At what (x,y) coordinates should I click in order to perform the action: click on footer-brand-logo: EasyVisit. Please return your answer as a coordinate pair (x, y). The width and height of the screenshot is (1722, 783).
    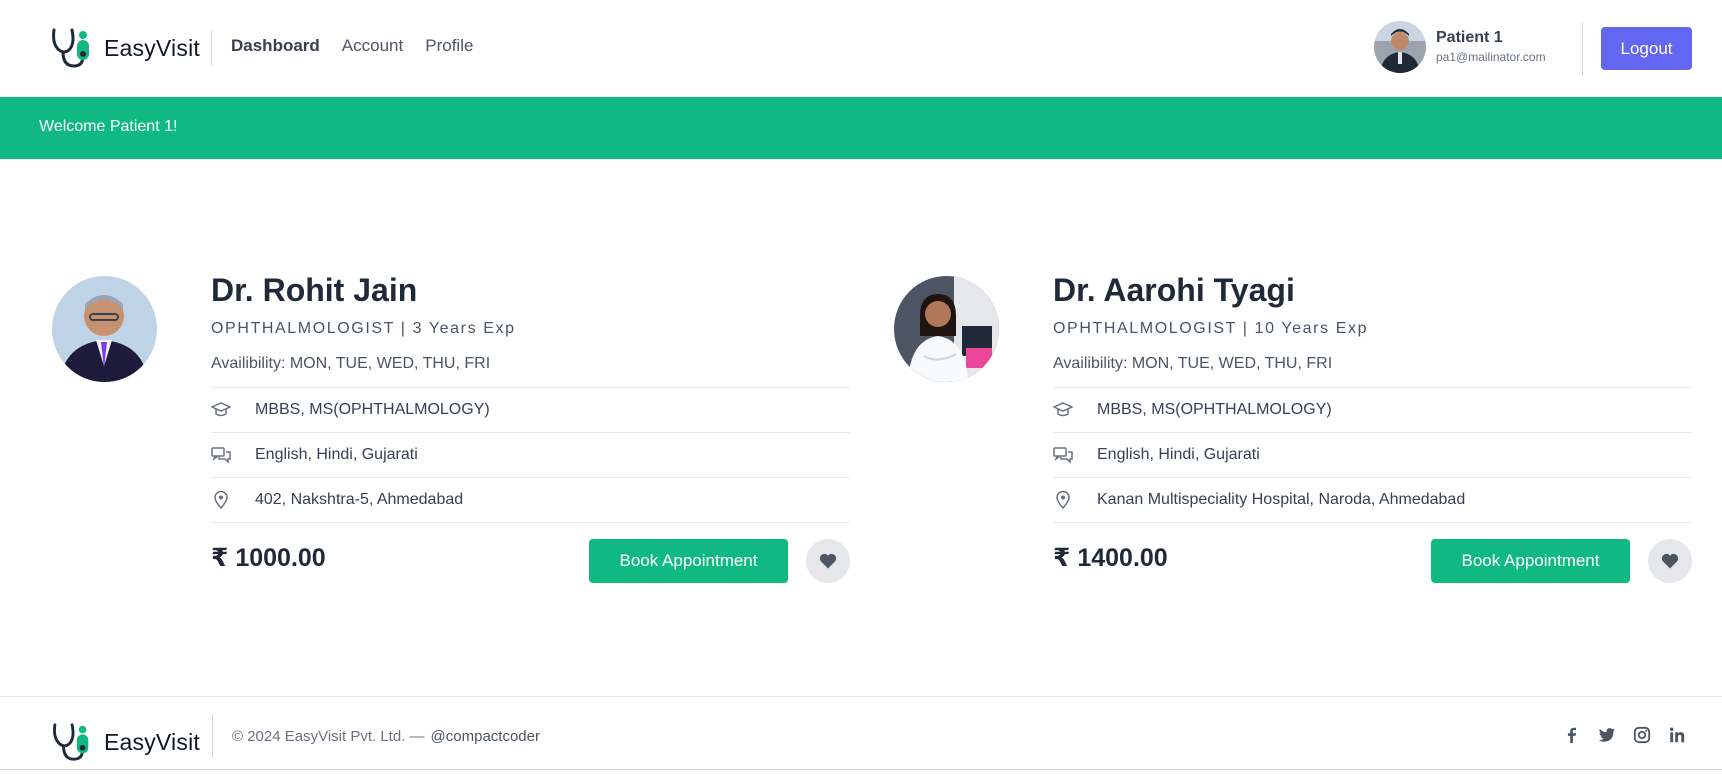
    Looking at the image, I should click on (125, 742).